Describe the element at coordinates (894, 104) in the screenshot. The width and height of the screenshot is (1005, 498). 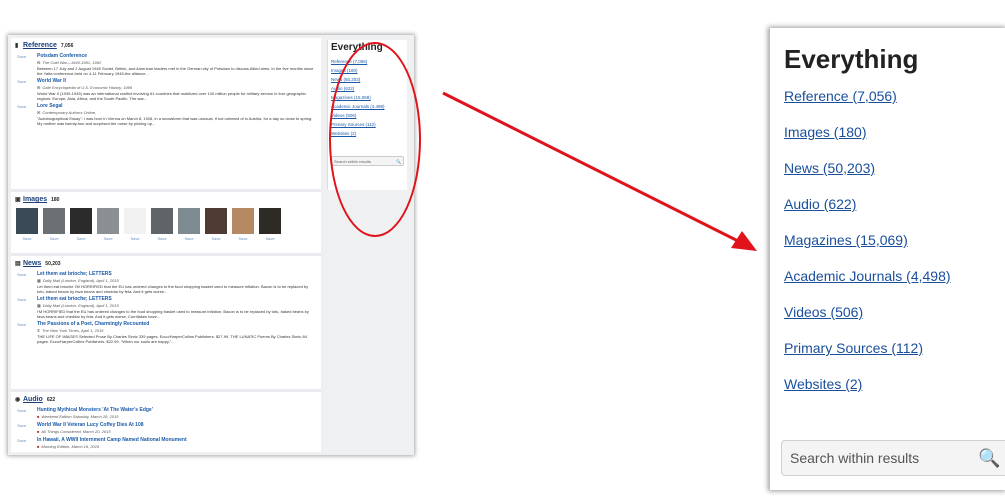
I see `facet-item-reference: Reference (7,056)` at that location.